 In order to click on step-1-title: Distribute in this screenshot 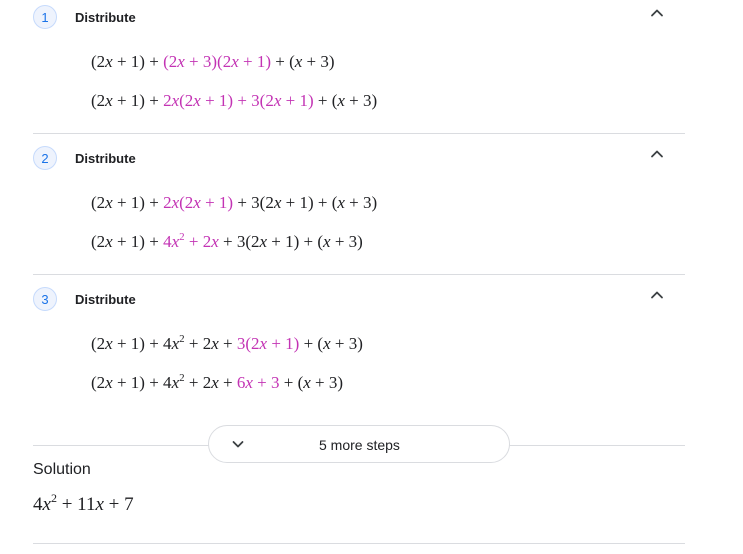, I will do `click(105, 17)`.